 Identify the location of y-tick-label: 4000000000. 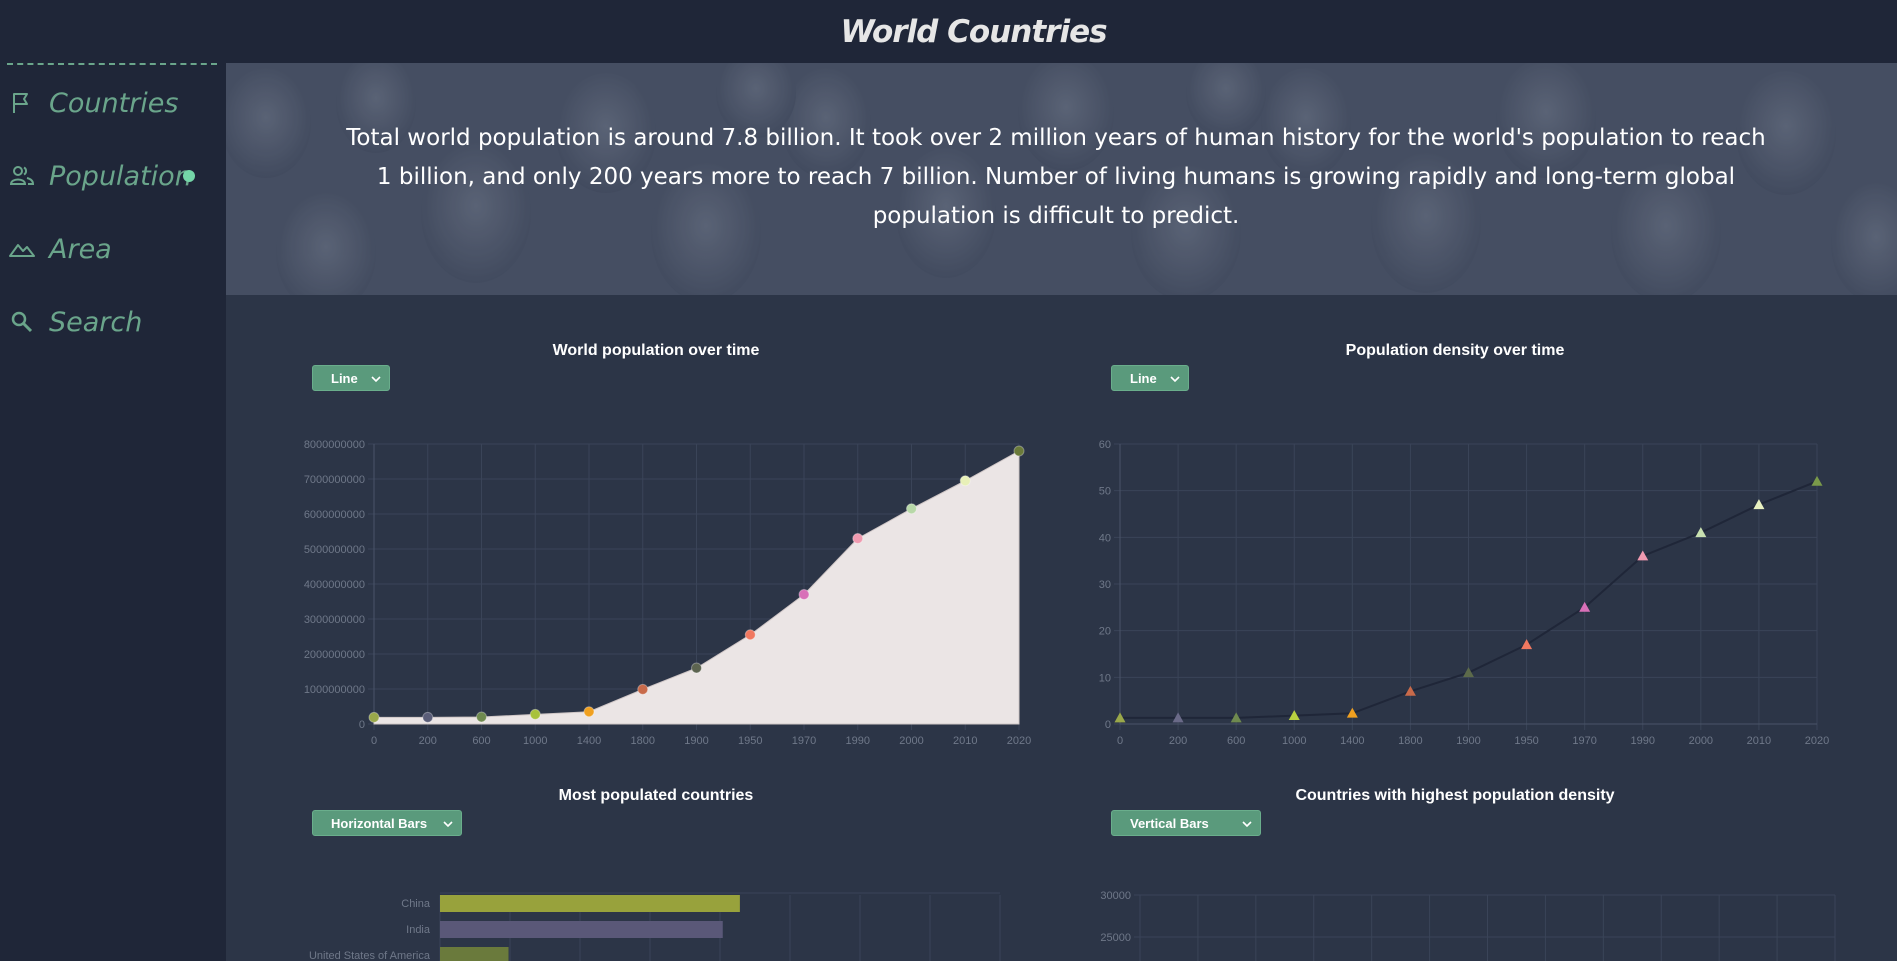
(334, 585).